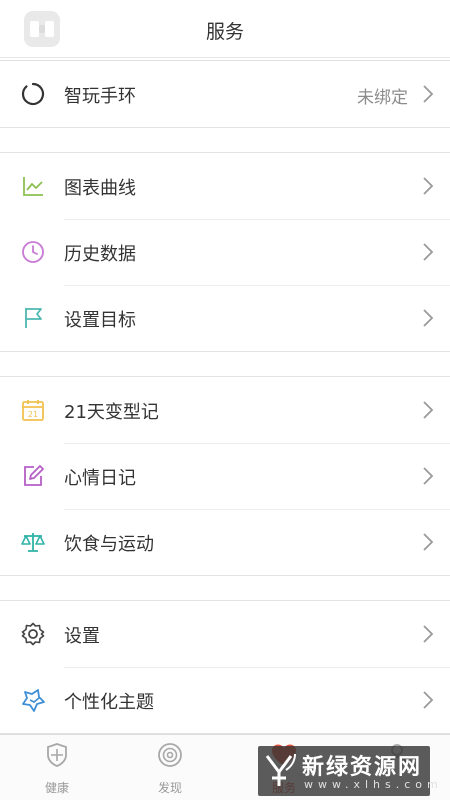 The image size is (450, 800). Describe the element at coordinates (373, 784) in the screenshot. I see `watermark-url: www.xlhs.com` at that location.